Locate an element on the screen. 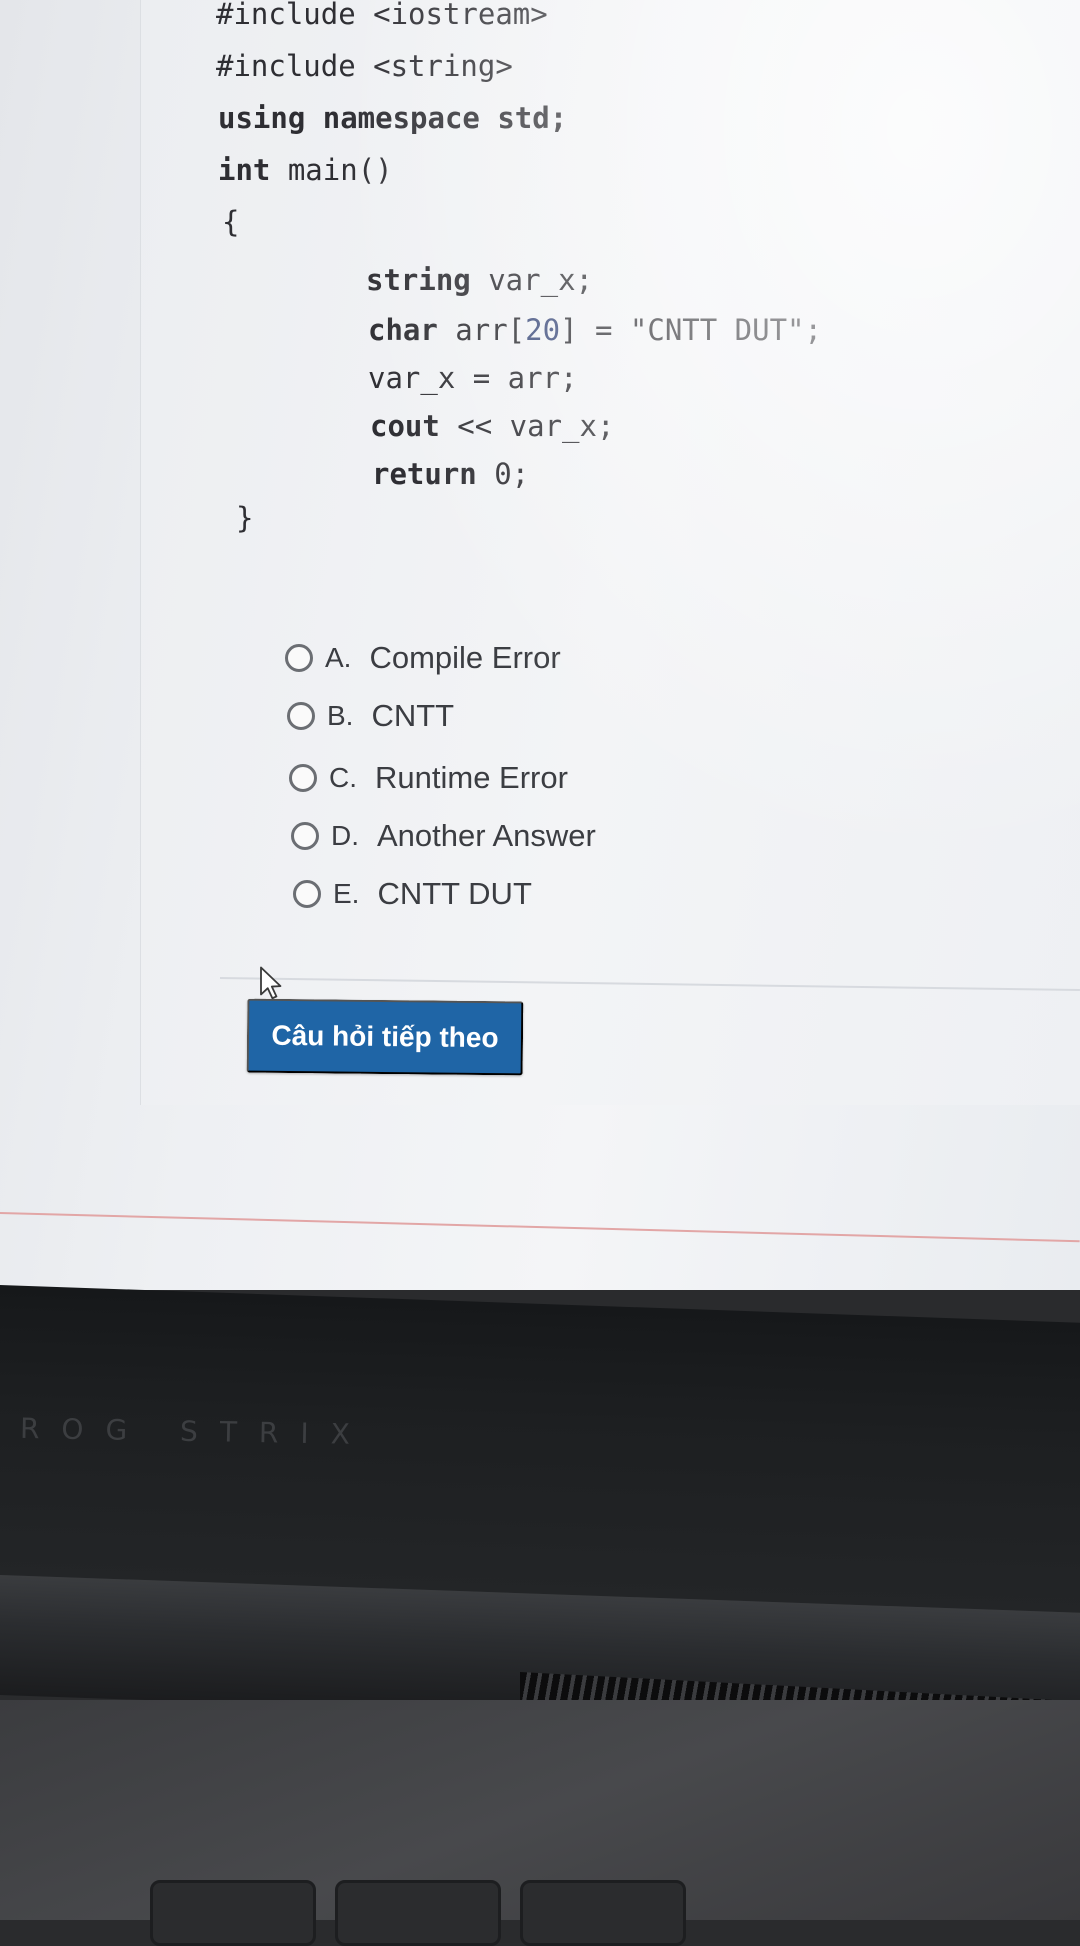 The width and height of the screenshot is (1080, 1946). option-d-text: Another Answer is located at coordinates (486, 835).